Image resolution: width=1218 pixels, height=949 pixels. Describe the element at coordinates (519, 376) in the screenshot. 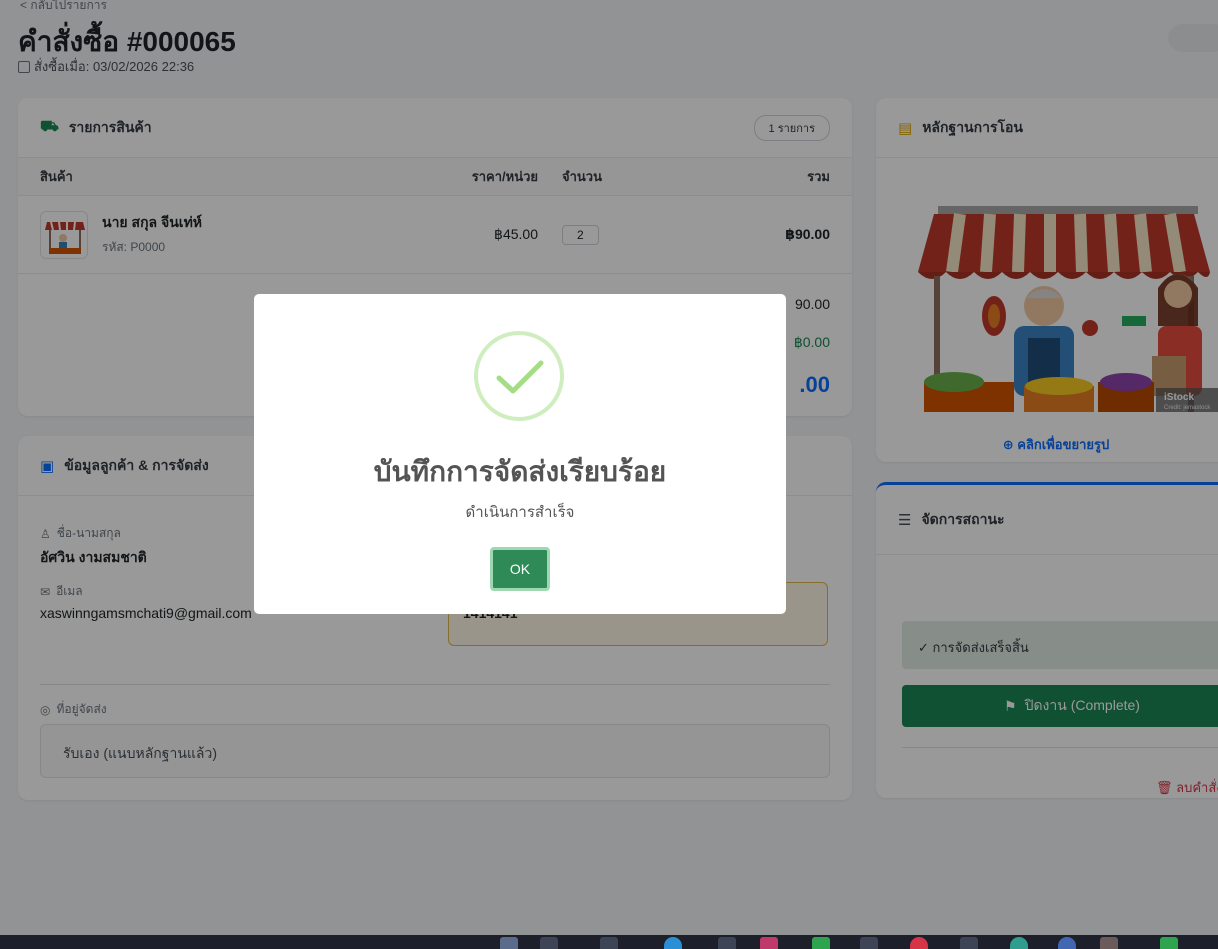

I see `success-check-icon` at that location.